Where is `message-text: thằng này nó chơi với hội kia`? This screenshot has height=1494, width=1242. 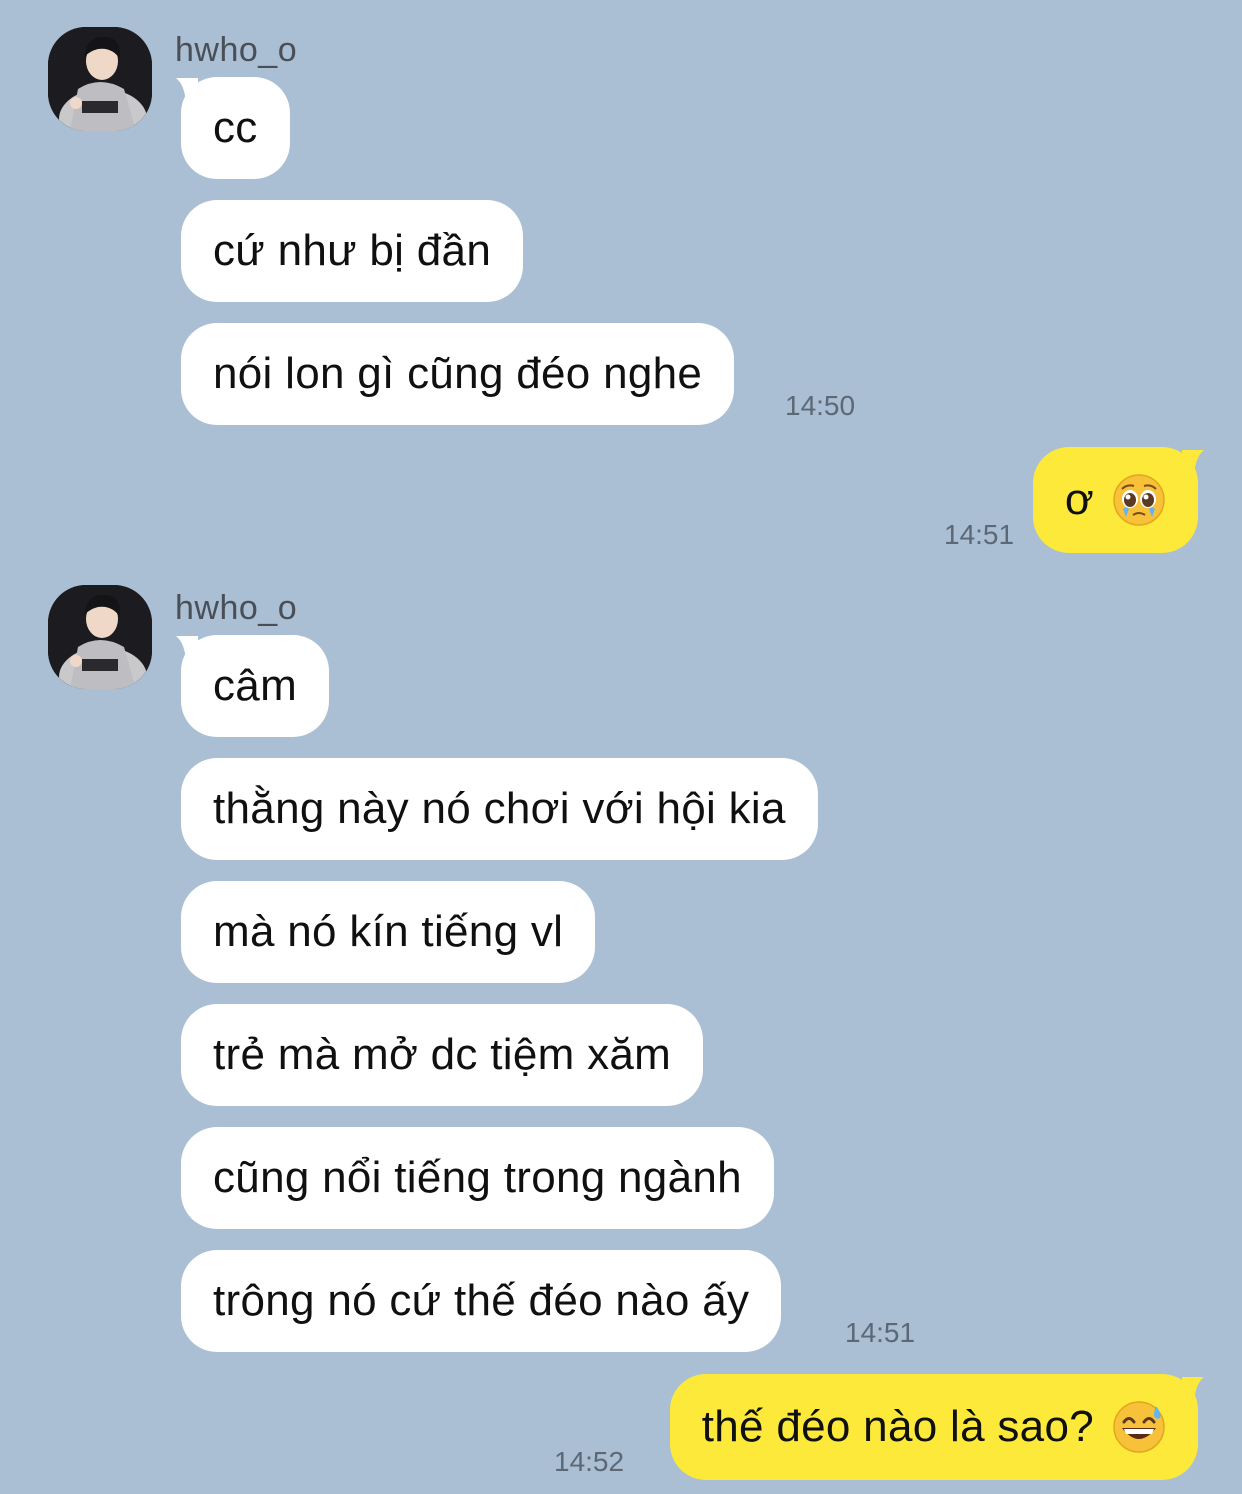 message-text: thằng này nó chơi với hội kia is located at coordinates (499, 808).